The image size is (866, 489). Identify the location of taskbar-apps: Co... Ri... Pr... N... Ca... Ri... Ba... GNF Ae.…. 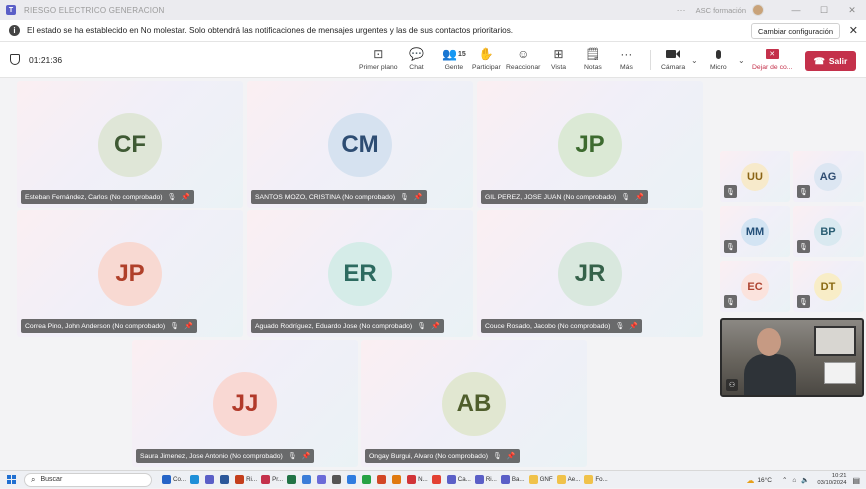
(383, 480).